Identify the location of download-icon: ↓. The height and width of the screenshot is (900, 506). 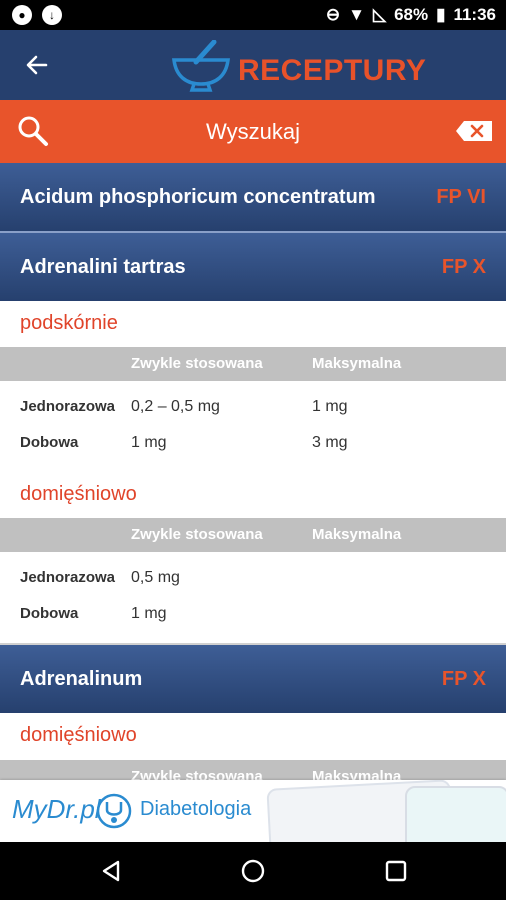
(52, 15).